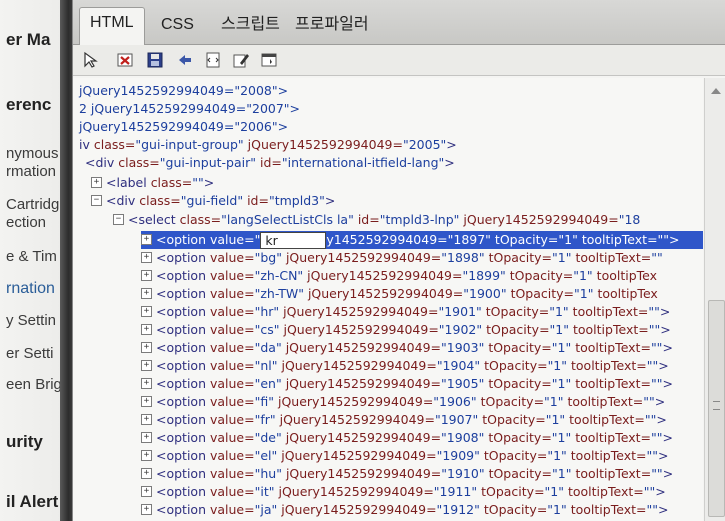 This screenshot has width=725, height=521. I want to click on inline-edit-field: kr, so click(293, 240).